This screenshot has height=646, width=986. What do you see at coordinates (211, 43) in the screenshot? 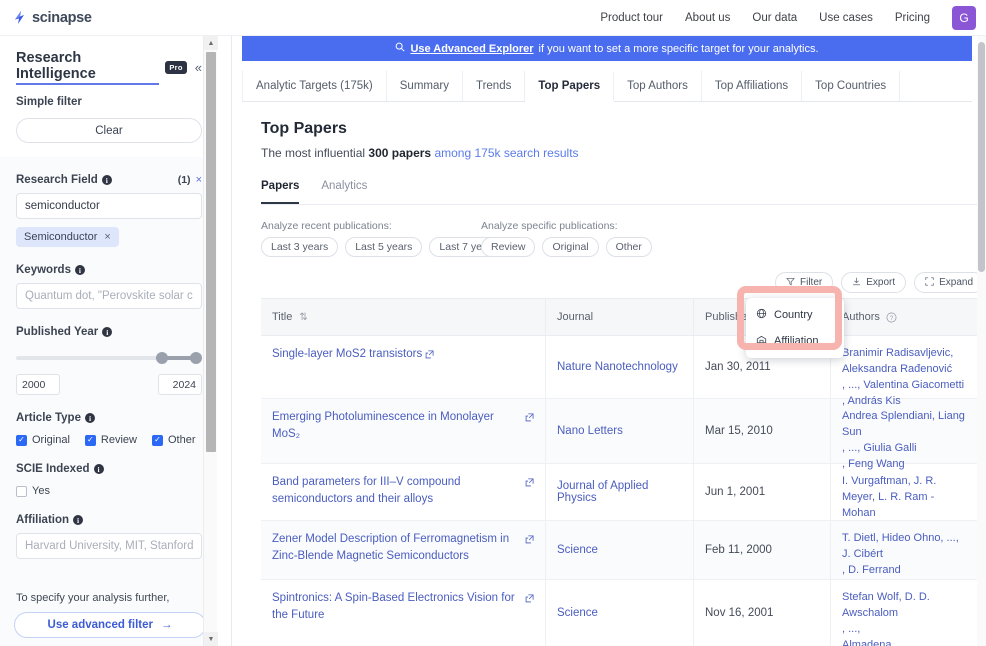
I see `scroll-up-arrow-icon: ▲` at bounding box center [211, 43].